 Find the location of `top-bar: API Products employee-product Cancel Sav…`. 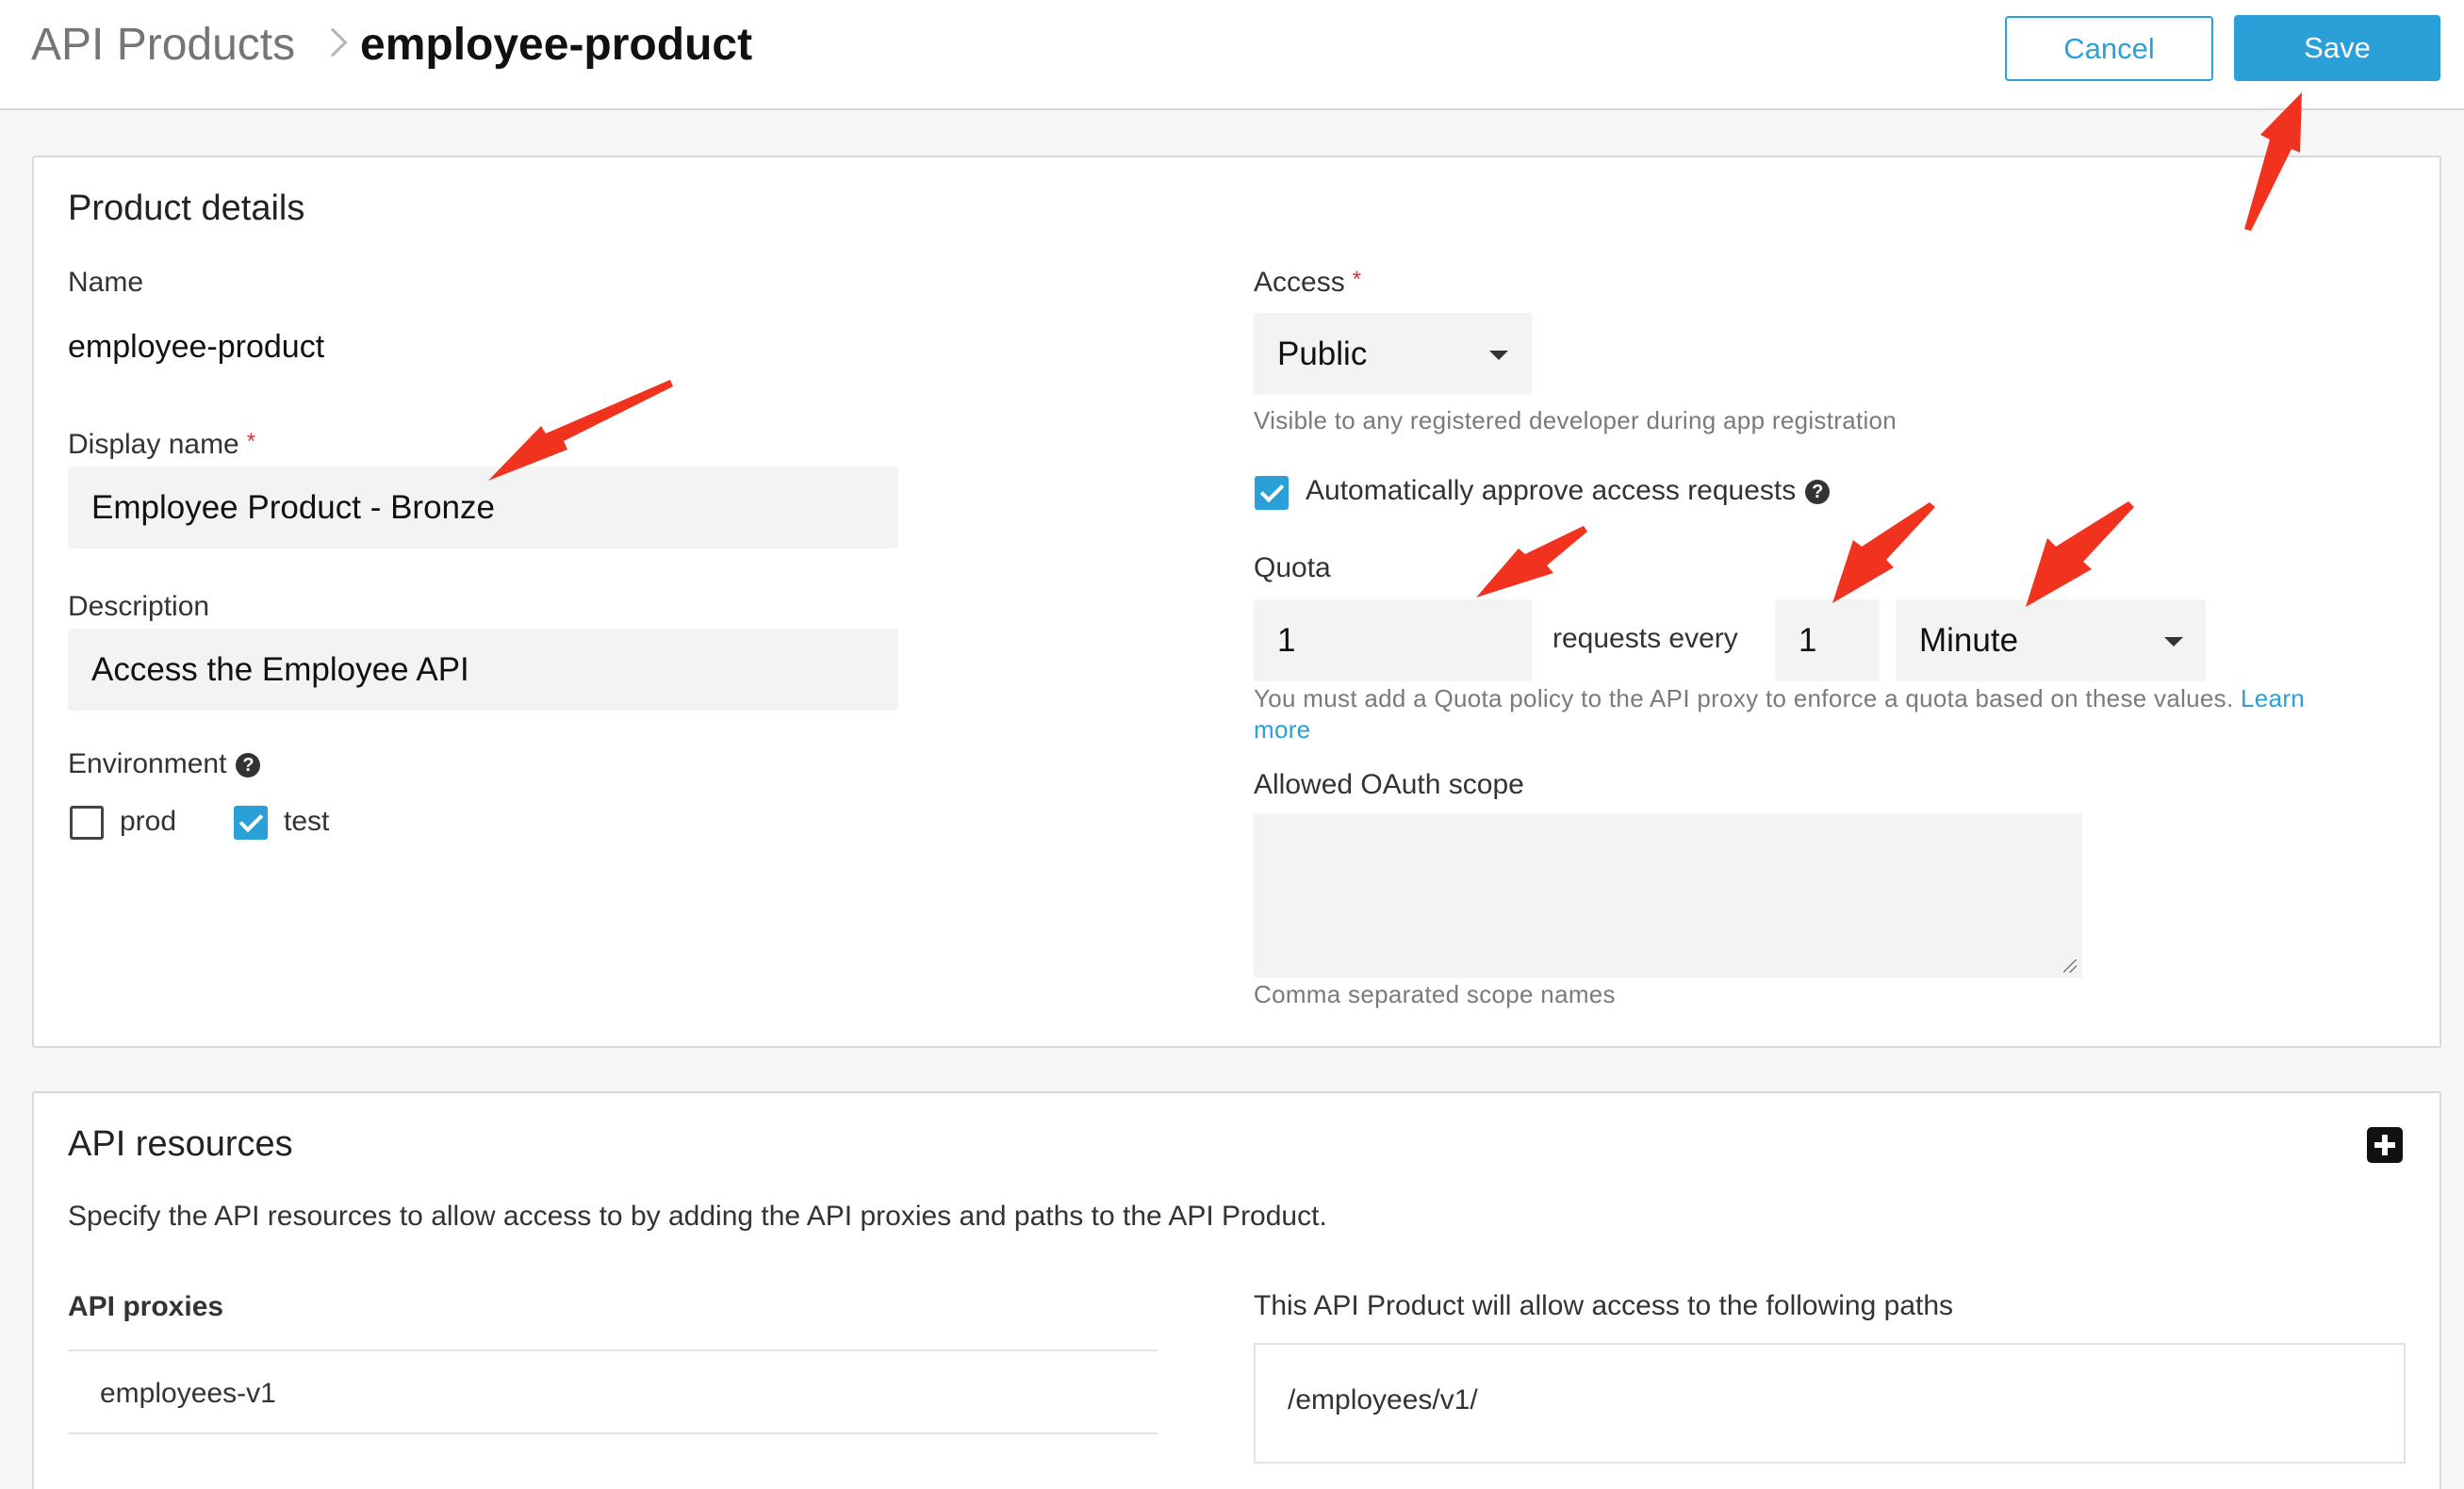

top-bar: API Products employee-product Cancel Sav… is located at coordinates (1232, 55).